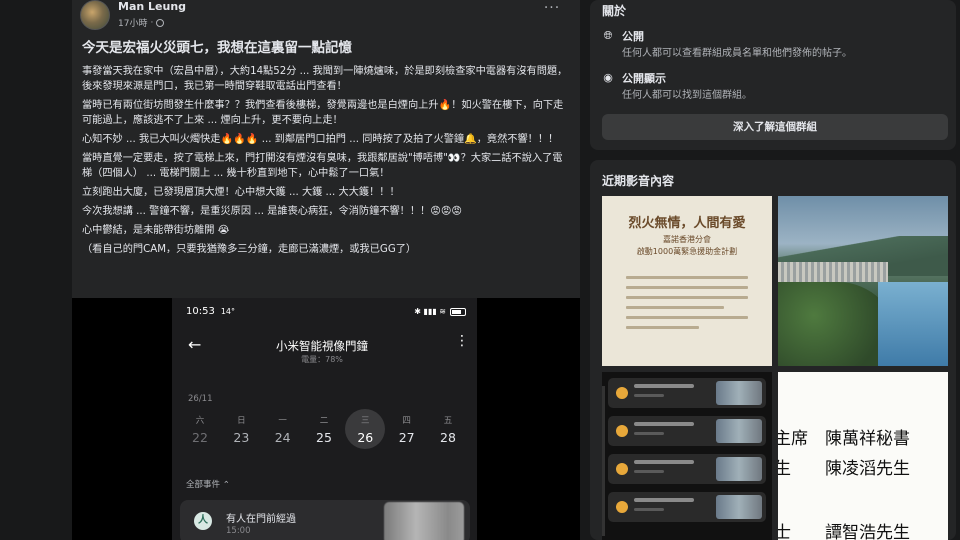 The width and height of the screenshot is (960, 540). Describe the element at coordinates (462, 341) in the screenshot. I see `more-dots-icon: ⋮` at that location.